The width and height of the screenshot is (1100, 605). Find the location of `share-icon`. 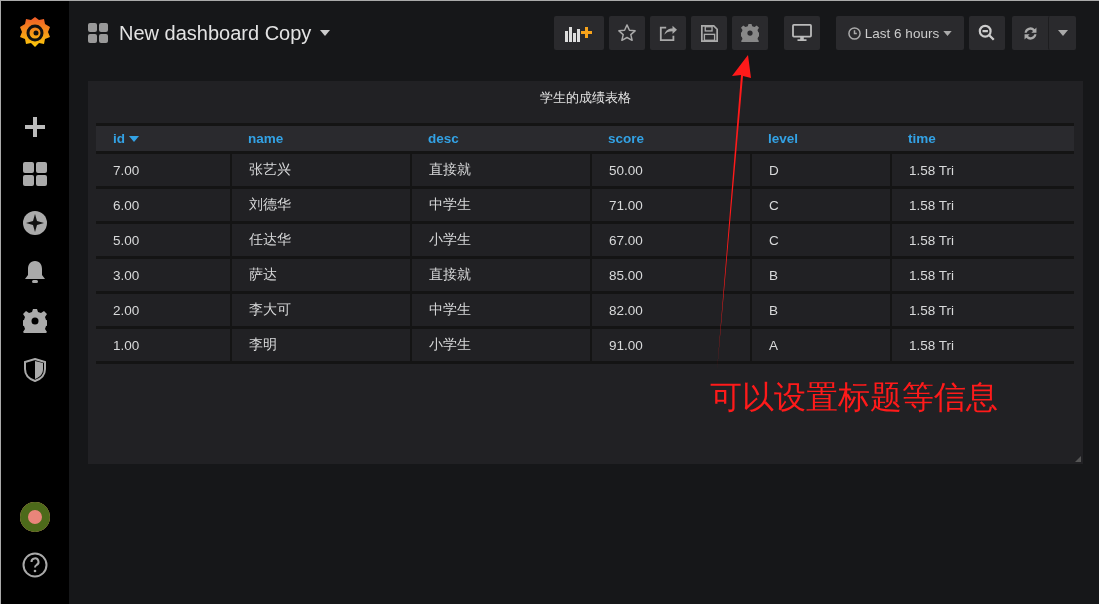

share-icon is located at coordinates (668, 33).